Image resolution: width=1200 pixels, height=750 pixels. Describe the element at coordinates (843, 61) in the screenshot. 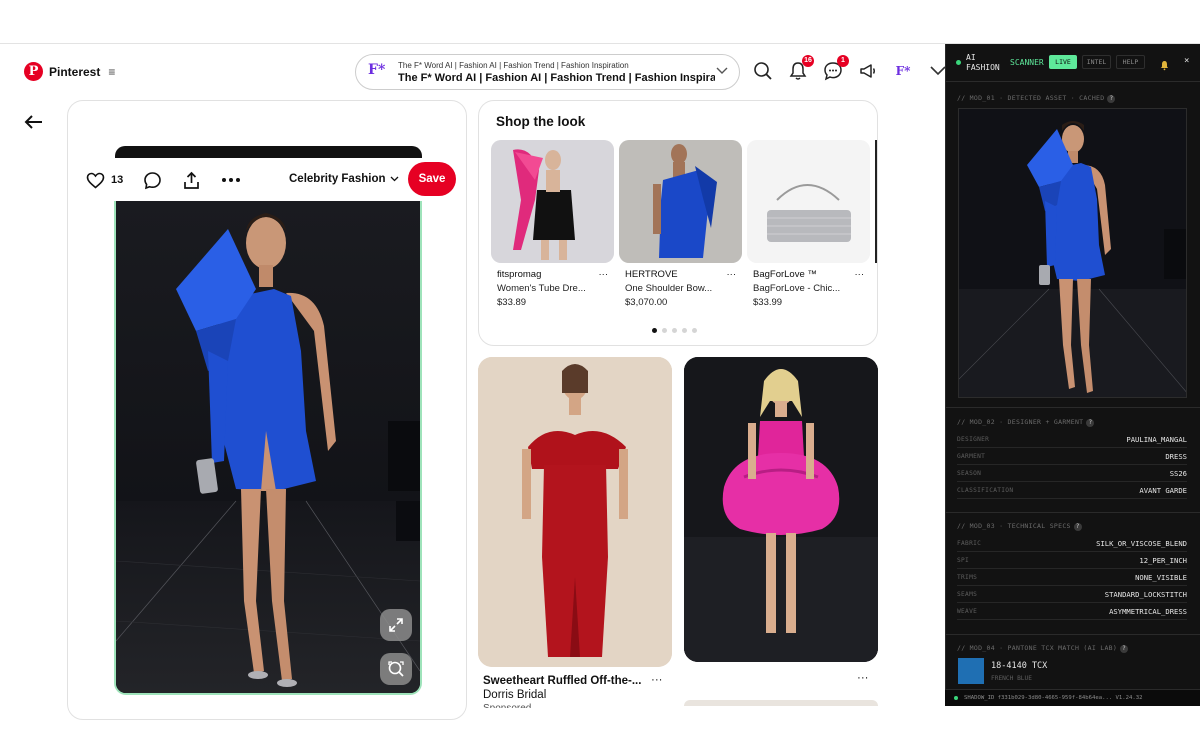

I see `messages-count-badge: 1` at that location.